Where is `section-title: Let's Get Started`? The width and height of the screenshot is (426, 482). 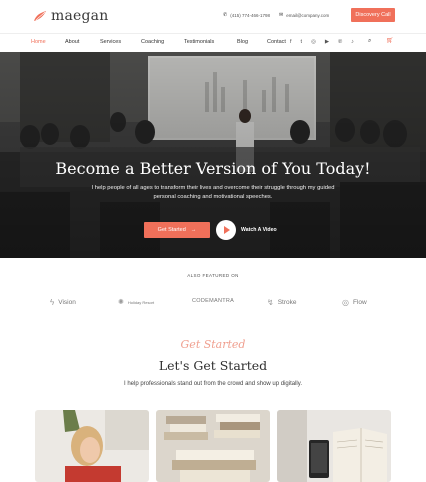 section-title: Let's Get Started is located at coordinates (213, 365).